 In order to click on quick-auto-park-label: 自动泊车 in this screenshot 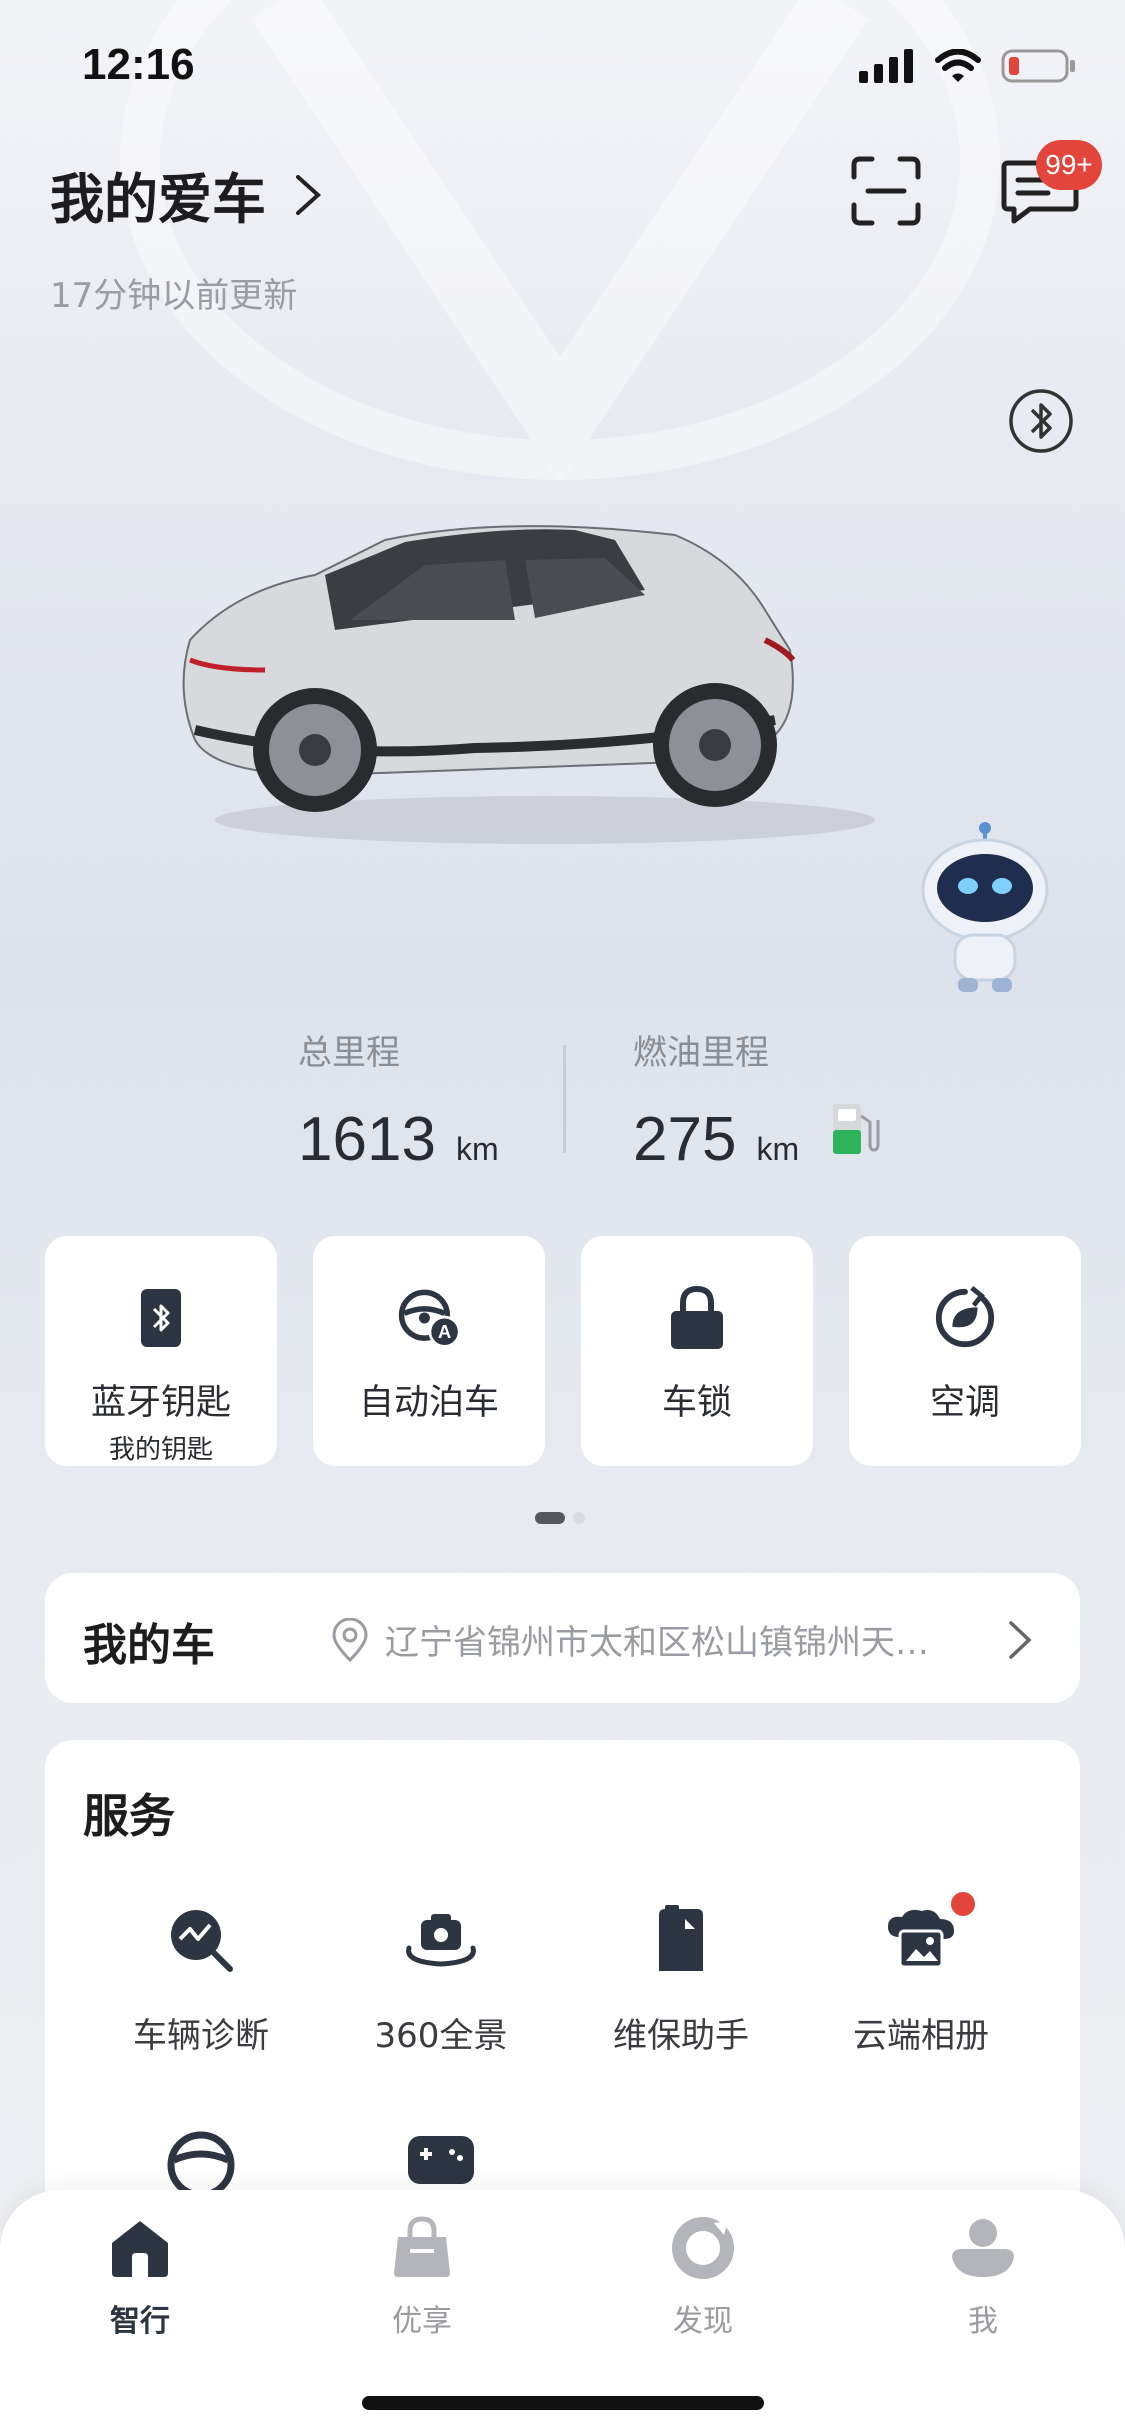, I will do `click(428, 1403)`.